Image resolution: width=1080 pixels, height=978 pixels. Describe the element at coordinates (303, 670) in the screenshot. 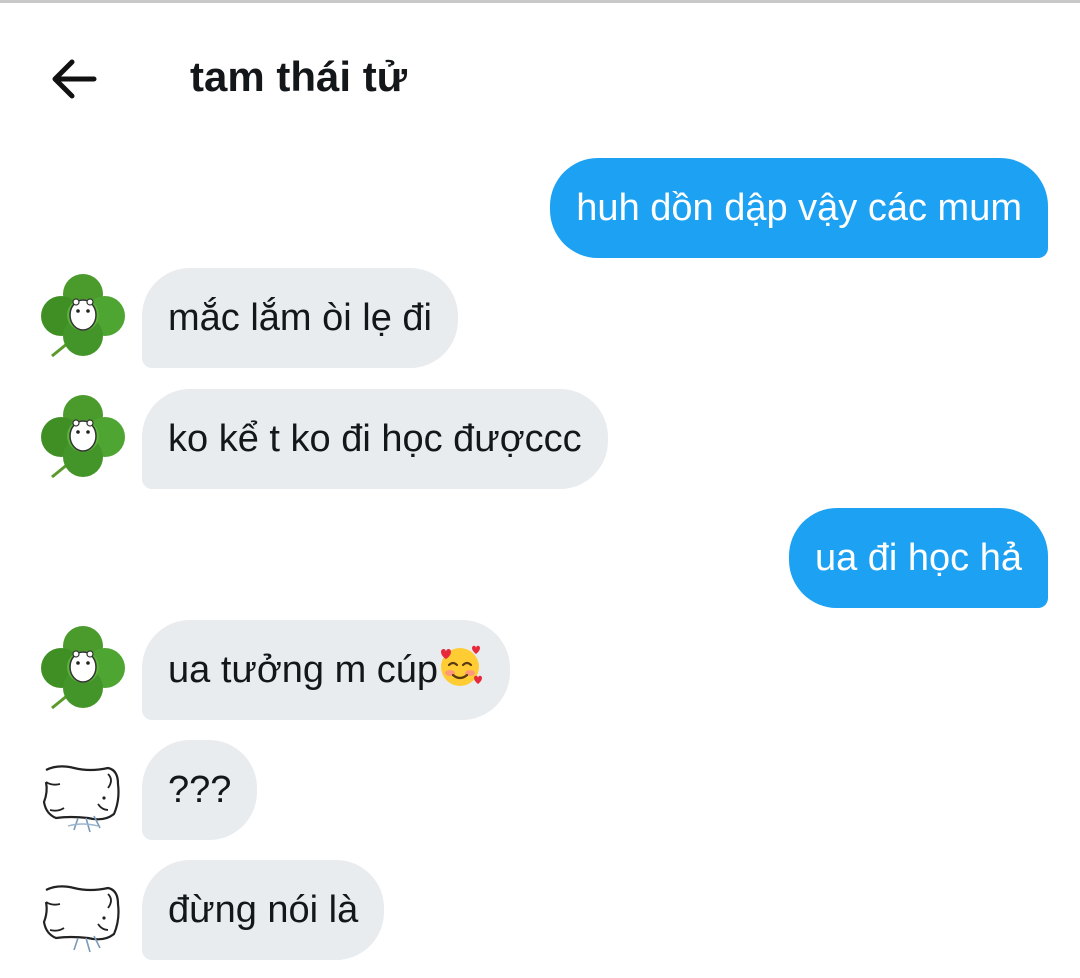

I see `message-text: ua tưởng m cúp` at that location.